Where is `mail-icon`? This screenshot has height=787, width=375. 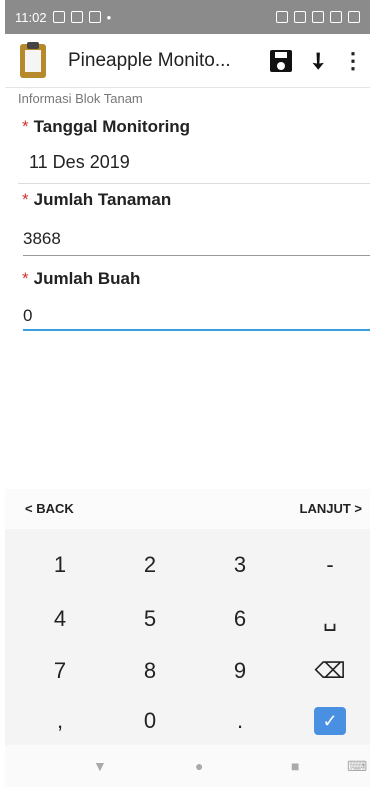
mail-icon is located at coordinates (94, 17).